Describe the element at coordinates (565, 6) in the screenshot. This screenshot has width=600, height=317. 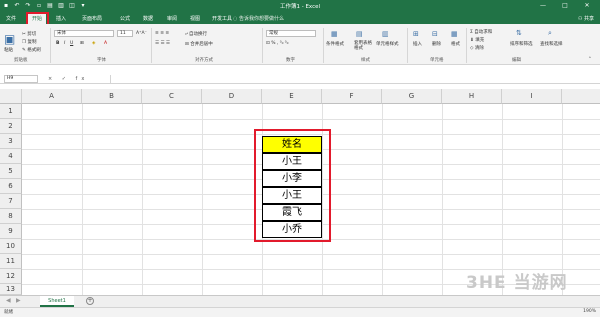
I see `restore-button: □` at that location.